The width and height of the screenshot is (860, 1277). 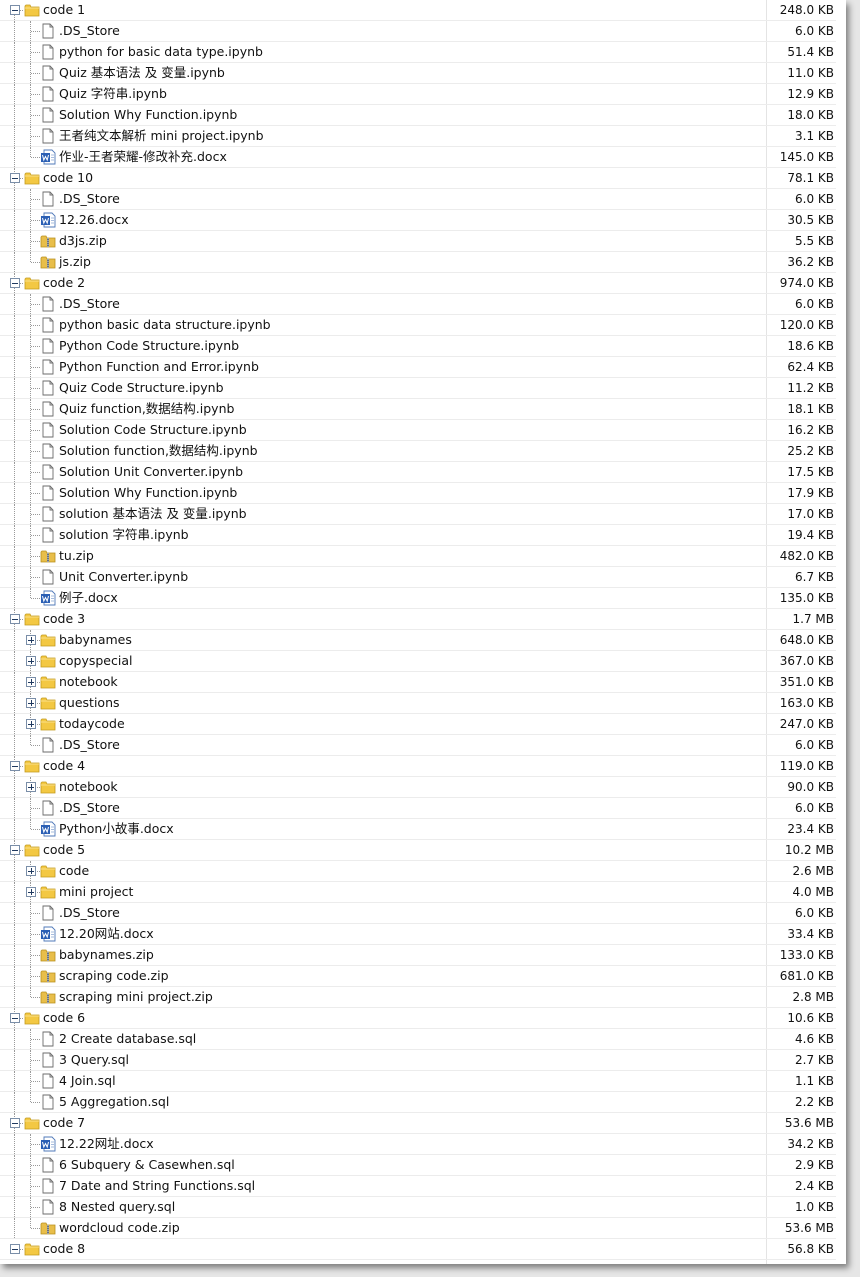 I want to click on file-row: Solution Code Structure.ipynb 16.2 KB, so click(x=418, y=430).